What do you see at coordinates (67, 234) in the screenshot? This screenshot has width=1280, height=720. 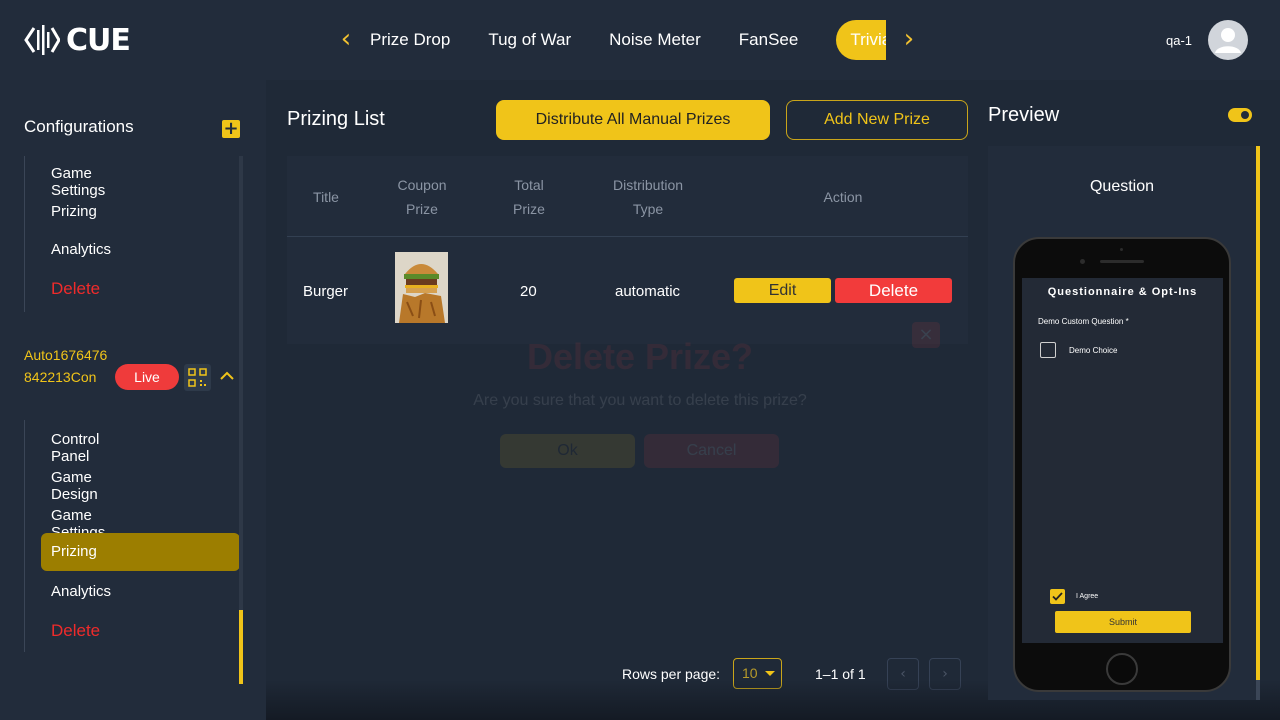 I see `sidebar-group-1: Game Settings Prizing Analytics Delete` at bounding box center [67, 234].